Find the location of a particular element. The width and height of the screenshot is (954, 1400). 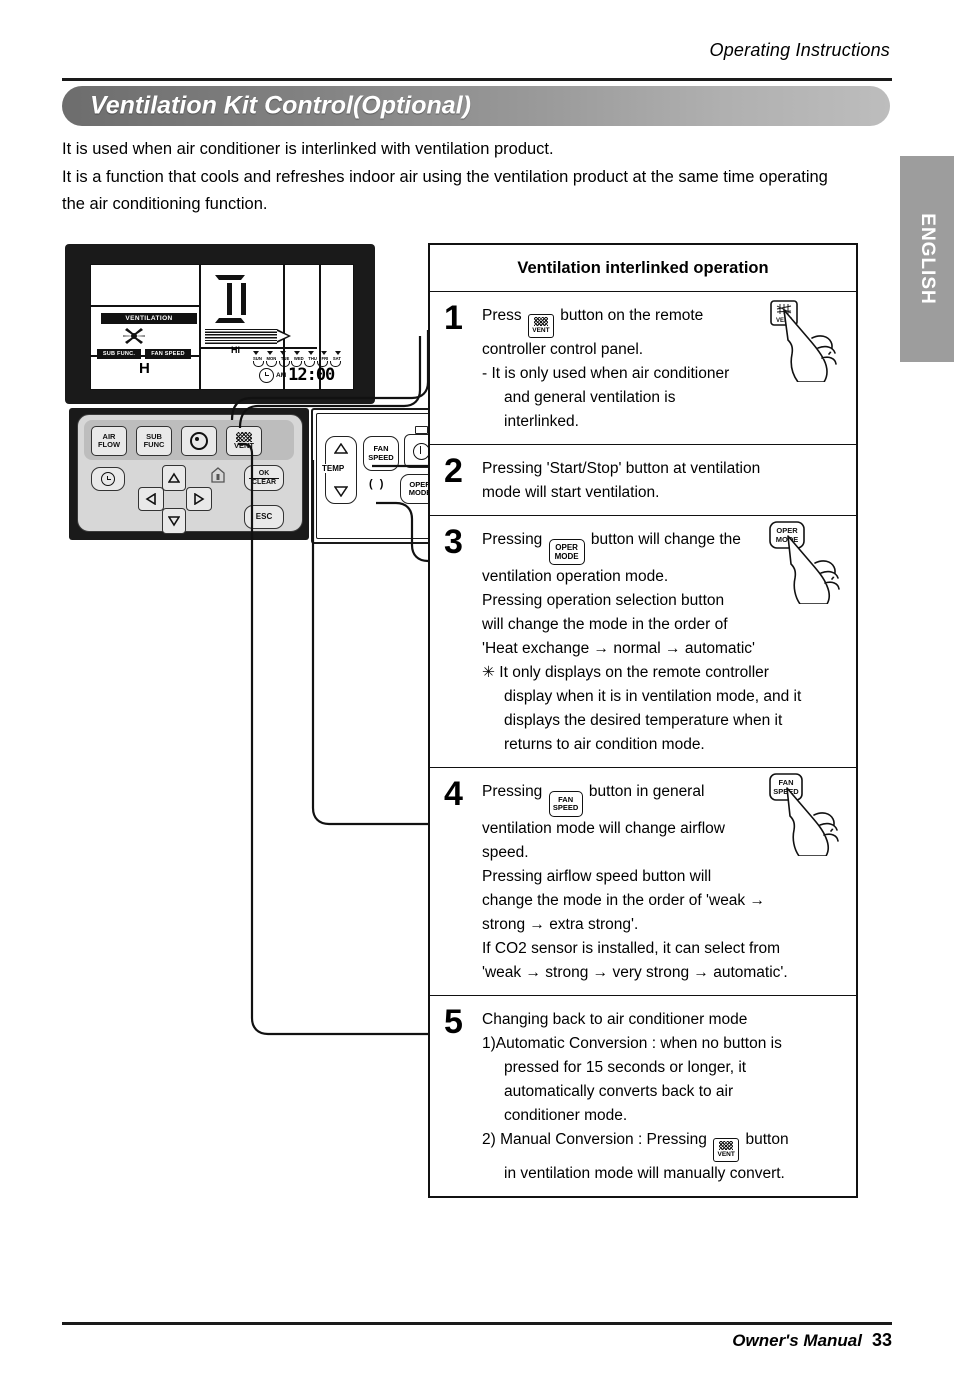

svg-text: FAN is located at coordinates (786, 782).